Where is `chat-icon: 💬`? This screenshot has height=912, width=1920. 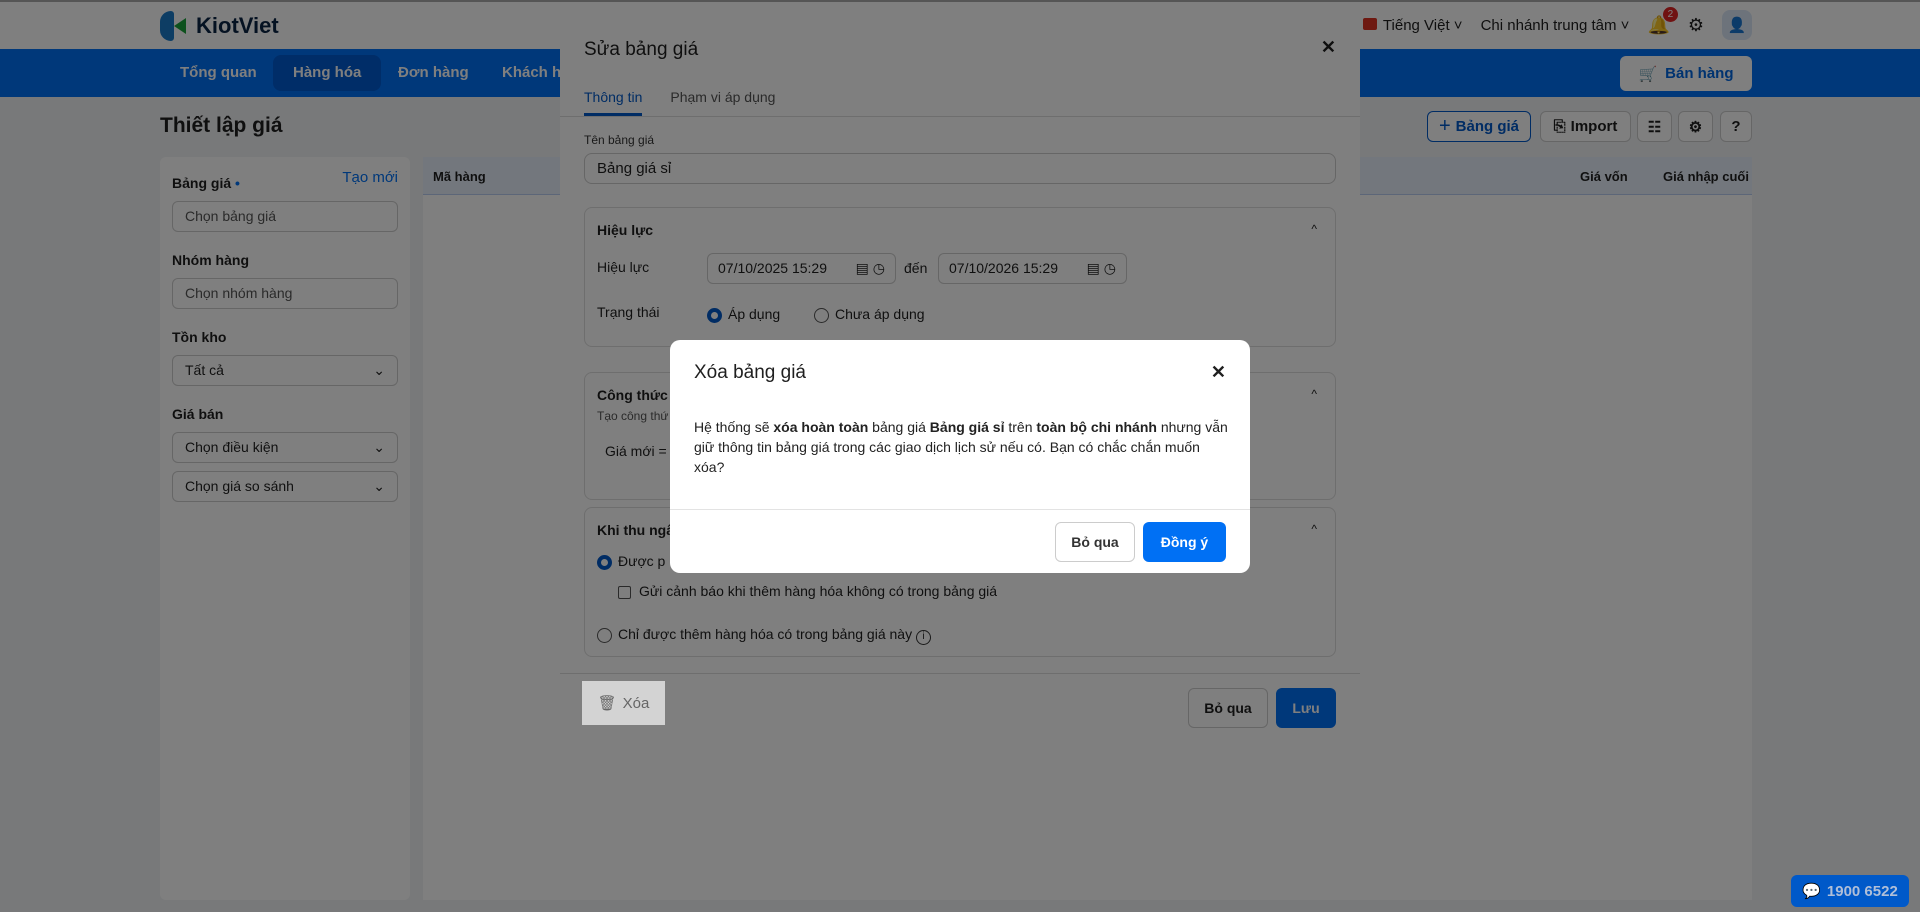
chat-icon: 💬 is located at coordinates (1811, 891).